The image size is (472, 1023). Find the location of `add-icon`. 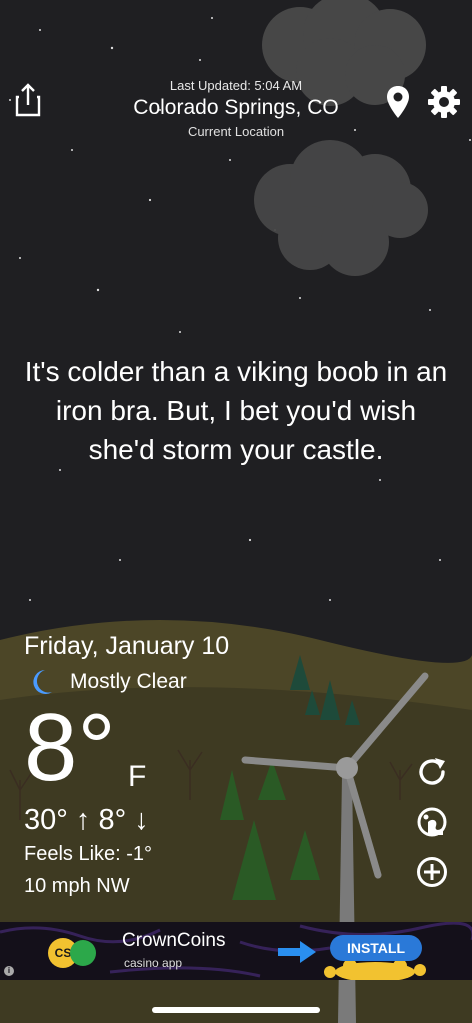

add-icon is located at coordinates (432, 872).